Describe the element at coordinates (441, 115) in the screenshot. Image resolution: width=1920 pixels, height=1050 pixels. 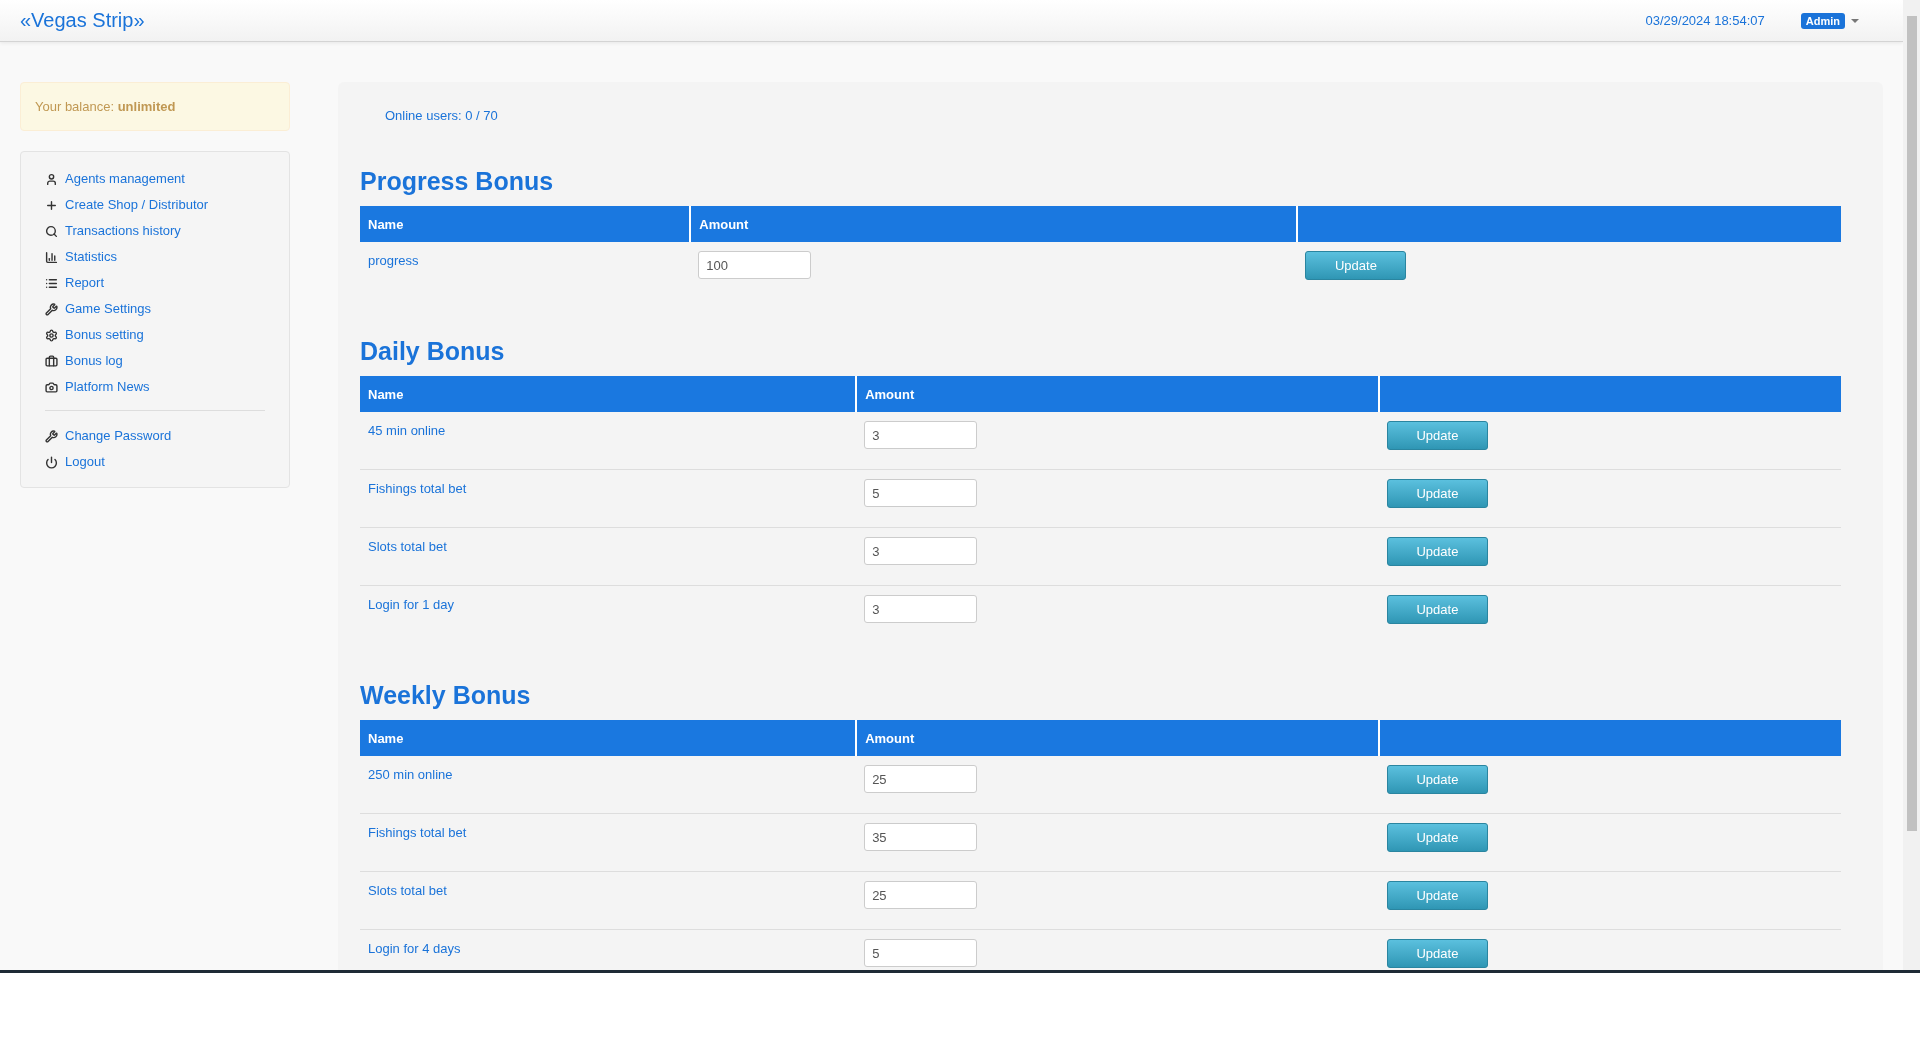
I see `online-users: Online users: 0 / 70` at that location.